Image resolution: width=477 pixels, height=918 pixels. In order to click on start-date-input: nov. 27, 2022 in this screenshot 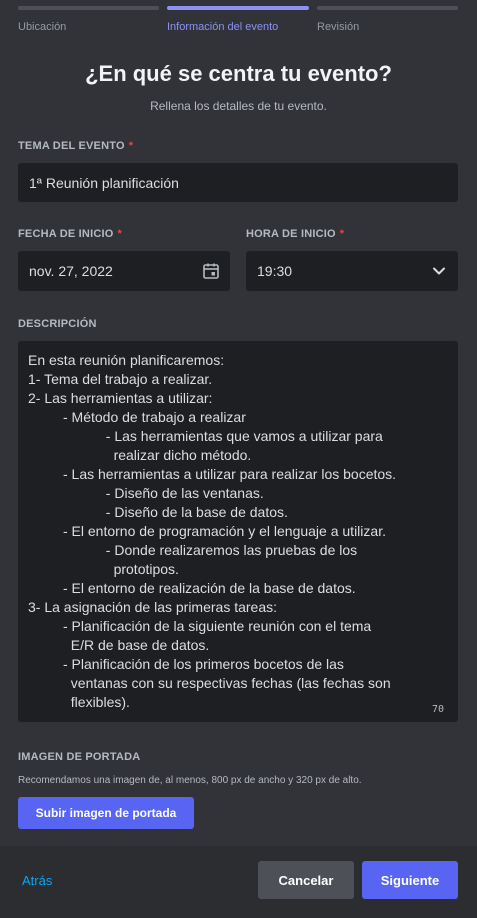, I will do `click(124, 271)`.